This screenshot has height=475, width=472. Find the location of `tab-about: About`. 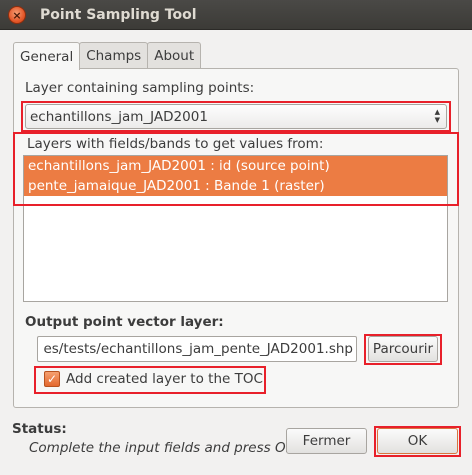

tab-about: About is located at coordinates (174, 55).